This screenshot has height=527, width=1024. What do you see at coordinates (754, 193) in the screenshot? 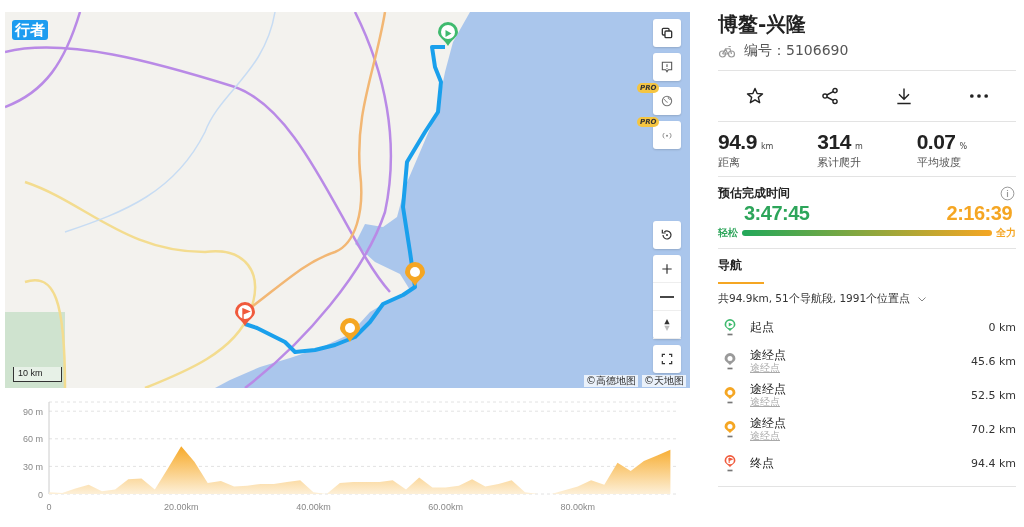
I see `estimate-title: 预估完成时间` at bounding box center [754, 193].